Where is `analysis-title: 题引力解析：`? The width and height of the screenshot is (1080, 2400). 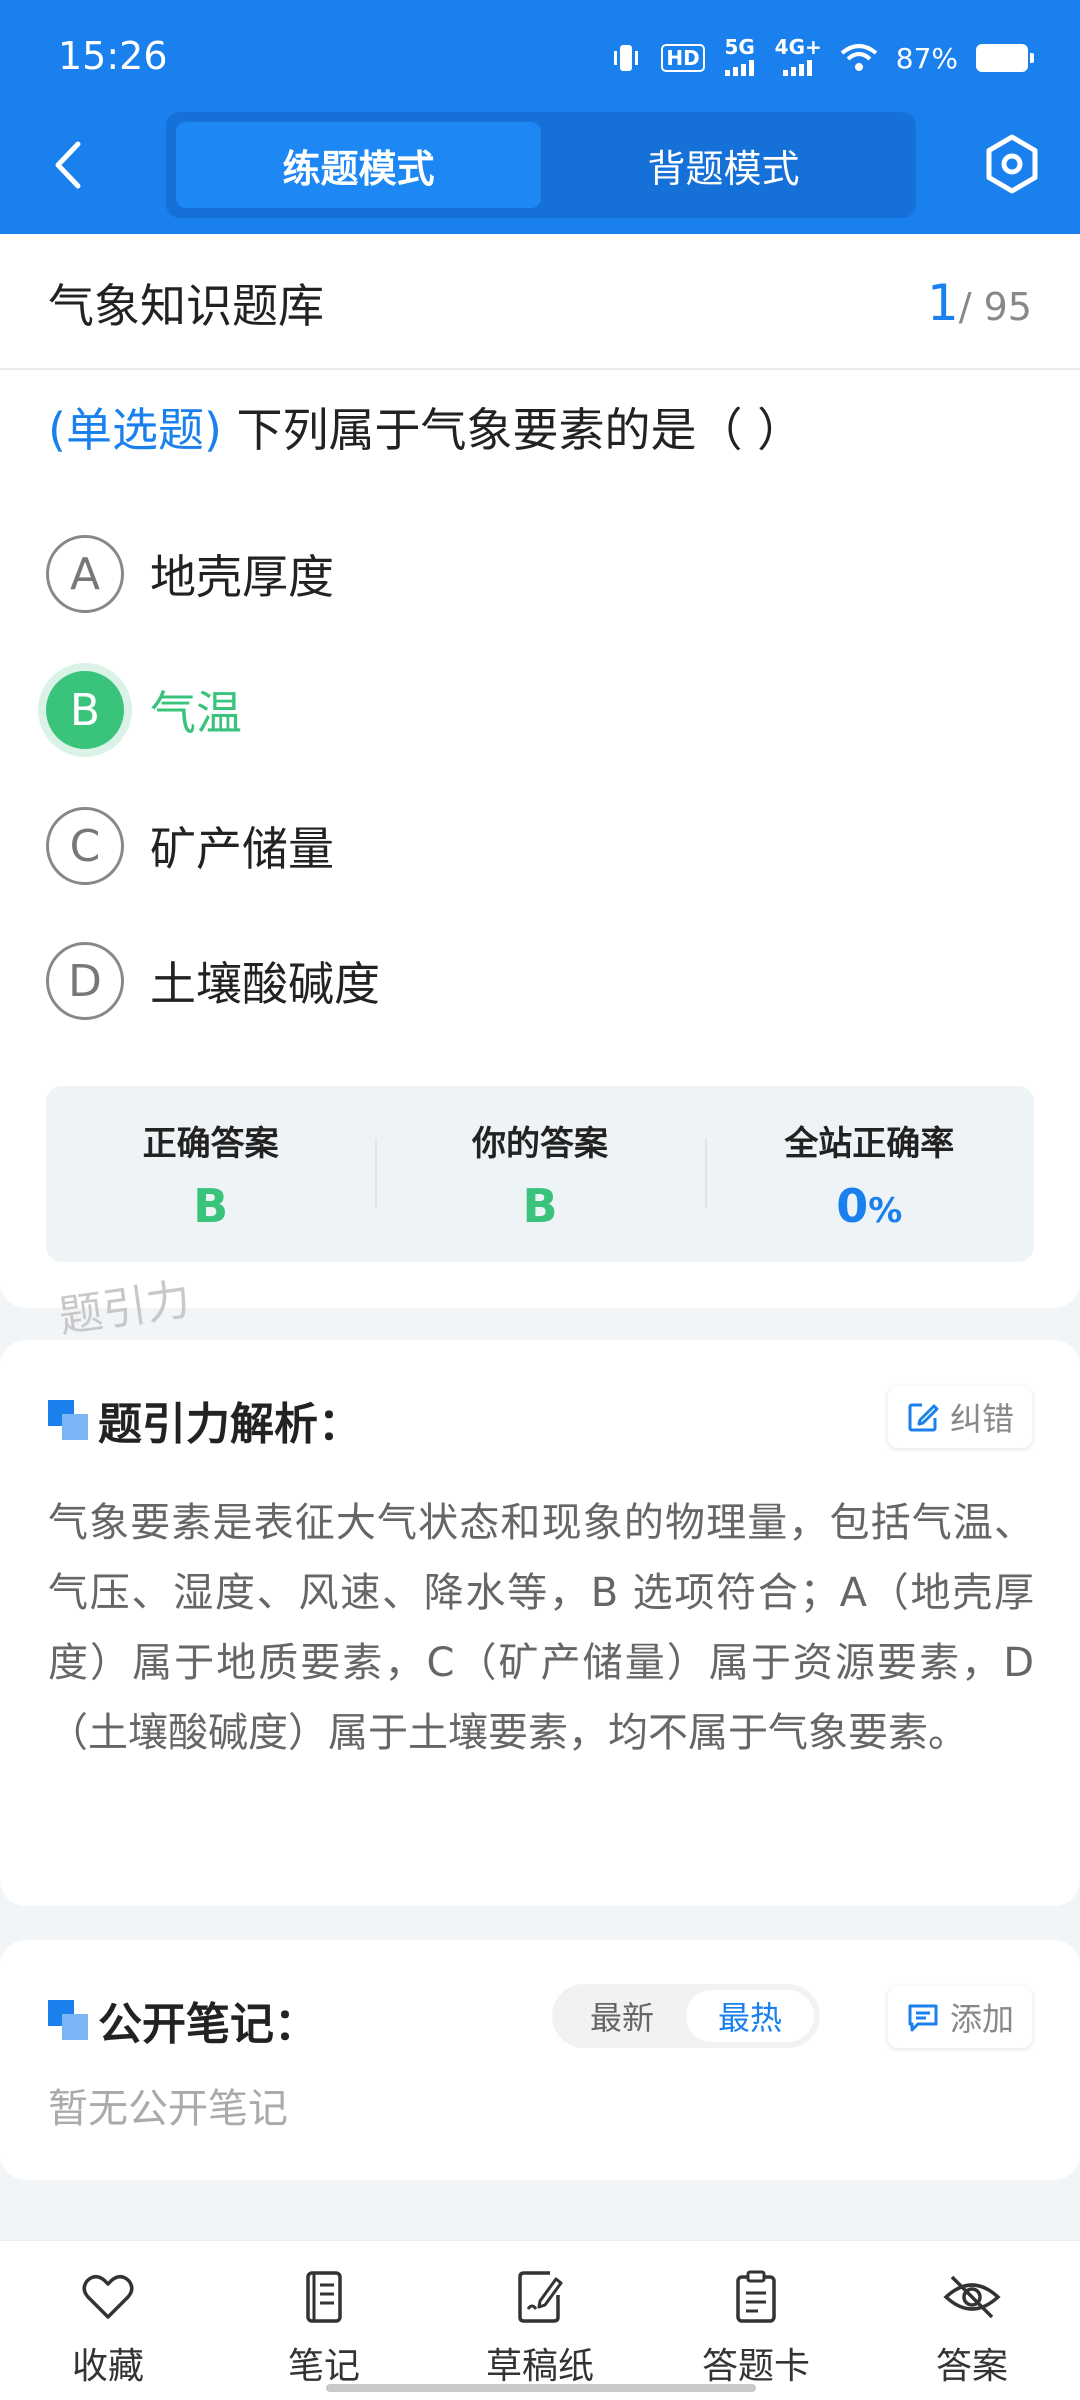 analysis-title: 题引力解析： is located at coordinates (230, 1424).